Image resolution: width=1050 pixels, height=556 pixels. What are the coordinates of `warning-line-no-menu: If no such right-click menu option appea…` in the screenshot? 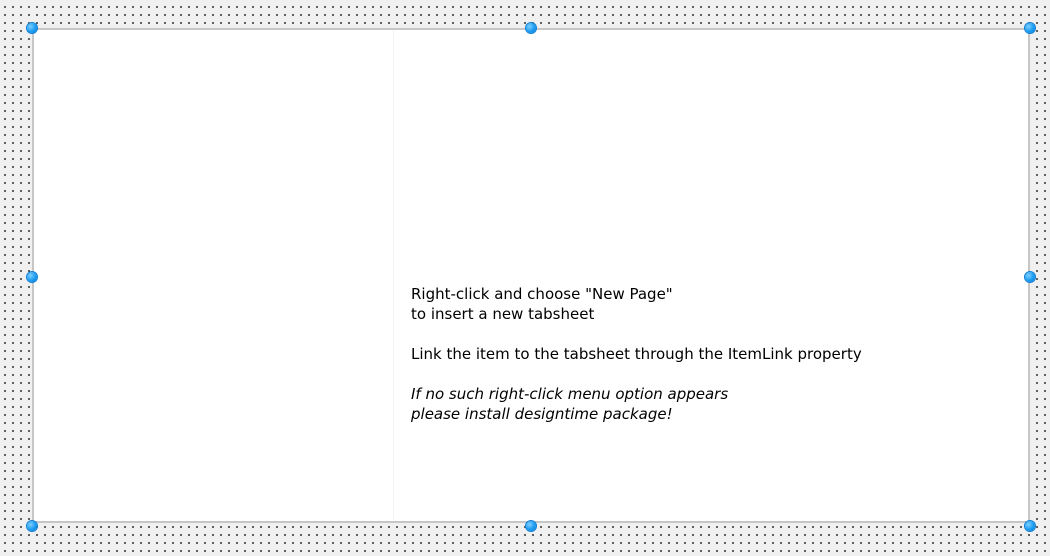 It's located at (570, 394).